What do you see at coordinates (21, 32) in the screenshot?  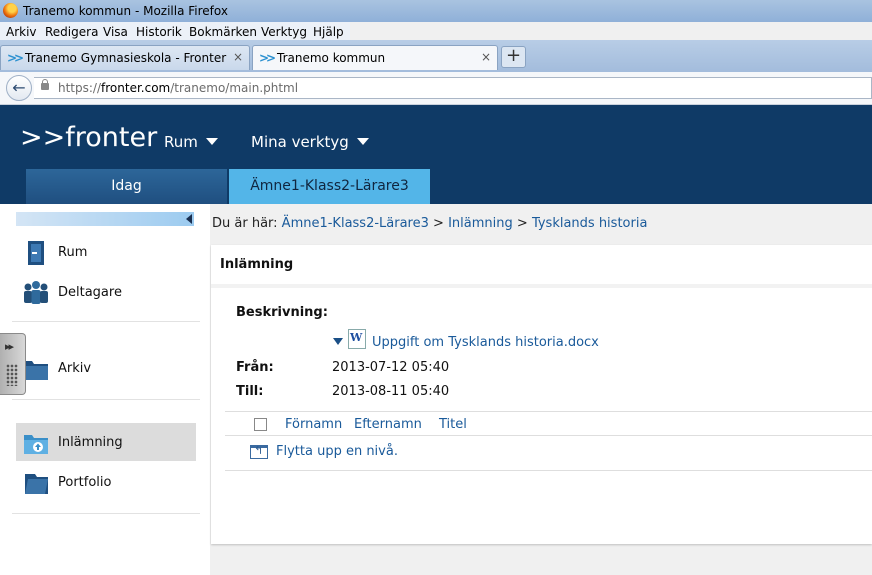 I see `menu-arkiv: Arkiv` at bounding box center [21, 32].